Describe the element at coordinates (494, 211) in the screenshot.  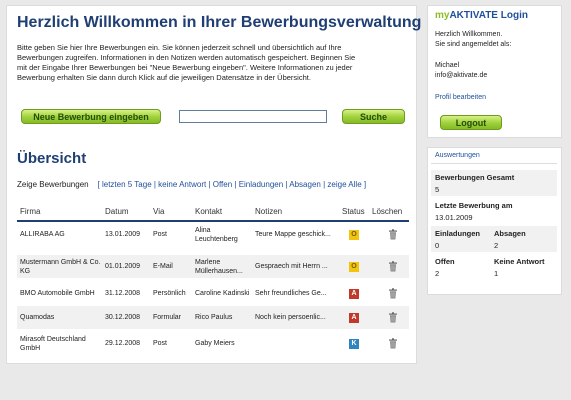
I see `stat-last: Letzte Bewerbung am 13.01.2009` at that location.